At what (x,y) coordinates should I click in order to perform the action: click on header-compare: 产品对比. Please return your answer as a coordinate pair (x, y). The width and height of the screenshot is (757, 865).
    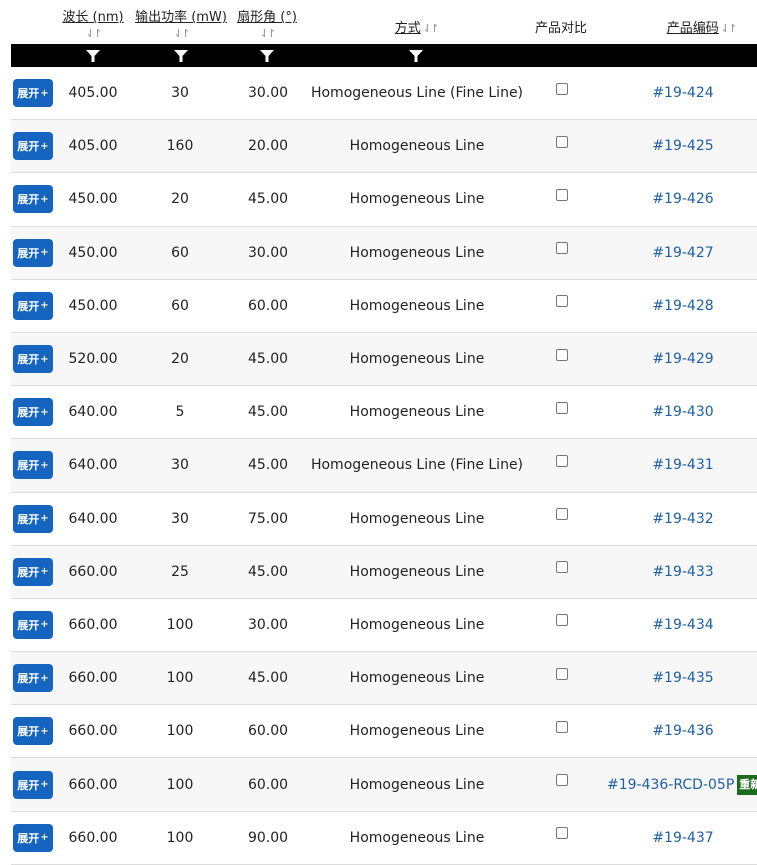
    Looking at the image, I should click on (560, 28).